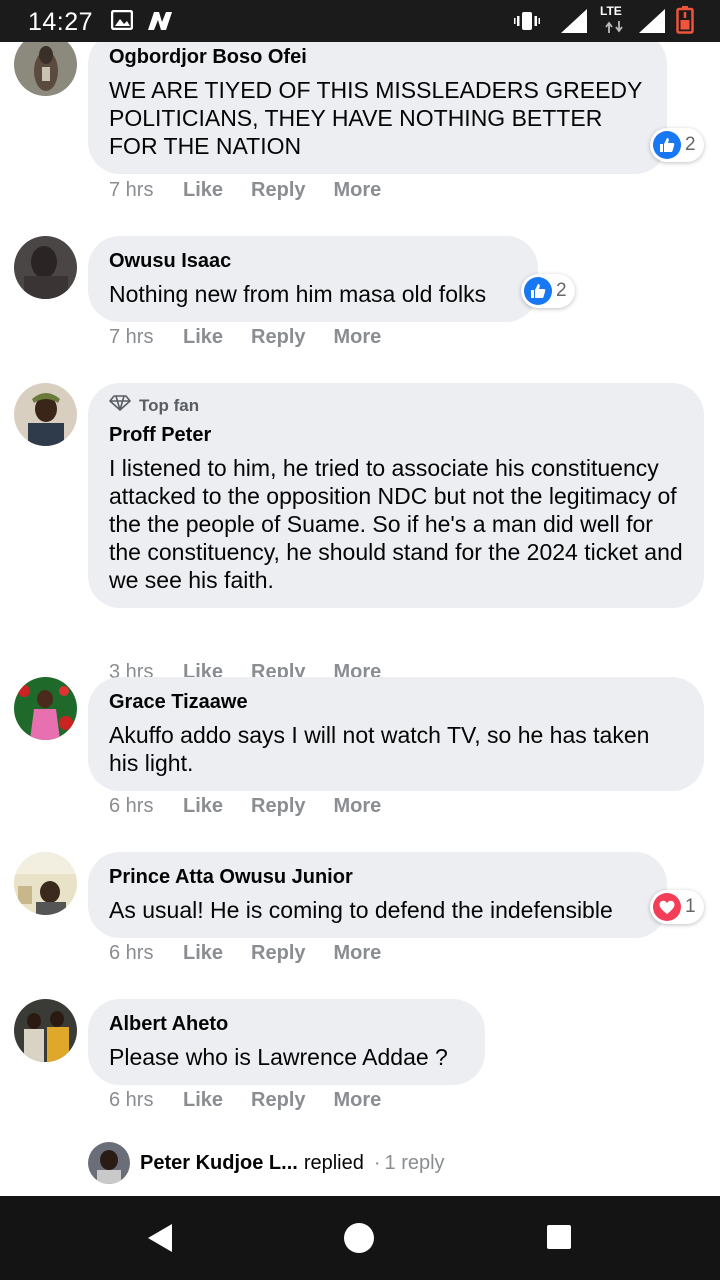 This screenshot has width=720, height=1280. What do you see at coordinates (574, 23) in the screenshot?
I see `signal-icon` at bounding box center [574, 23].